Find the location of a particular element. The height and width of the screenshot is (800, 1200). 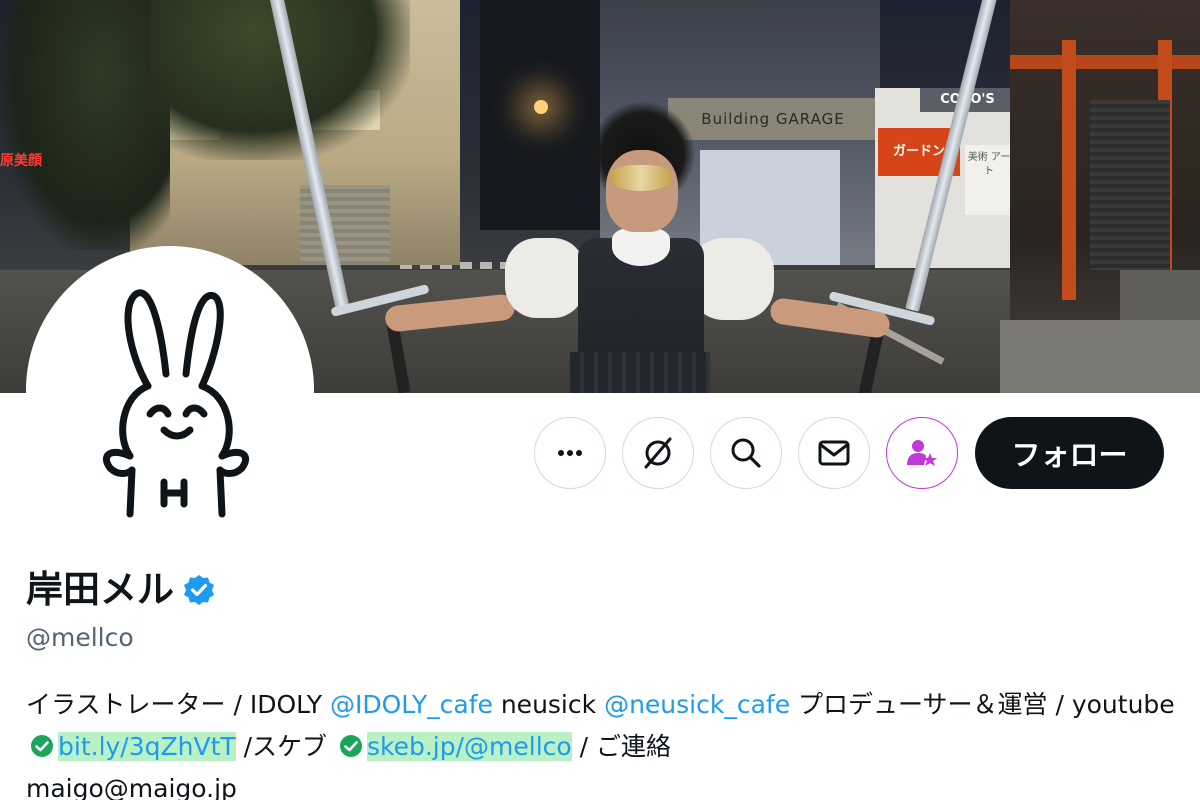

search-profile-button is located at coordinates (746, 453).